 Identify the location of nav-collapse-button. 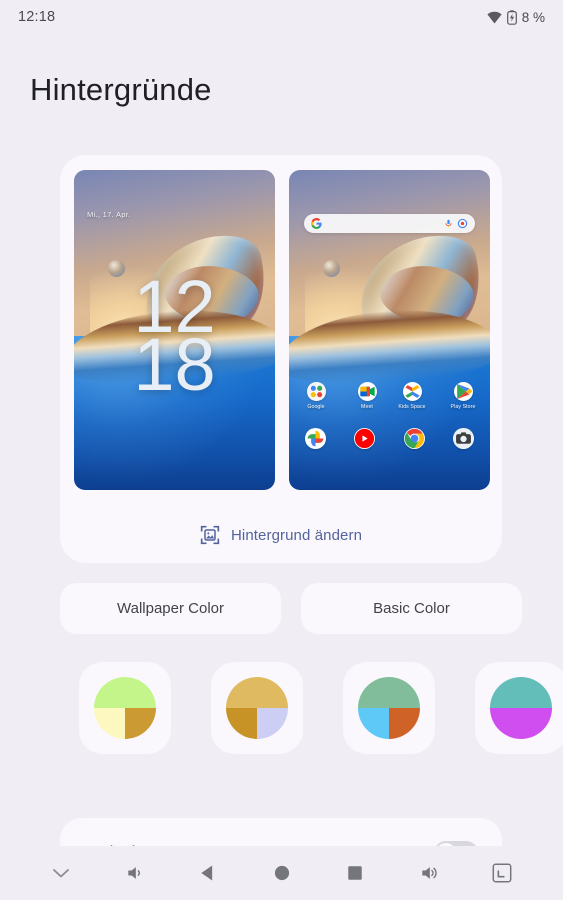
(61, 873).